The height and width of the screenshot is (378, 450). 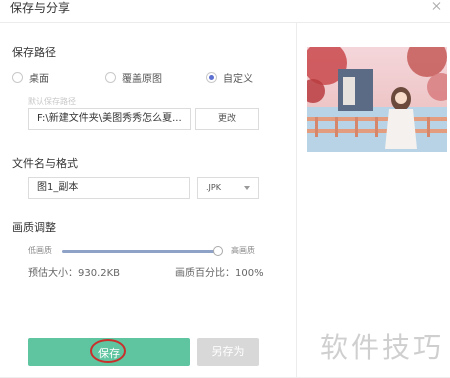 I want to click on save-path-title: 保存路径, so click(x=34, y=52).